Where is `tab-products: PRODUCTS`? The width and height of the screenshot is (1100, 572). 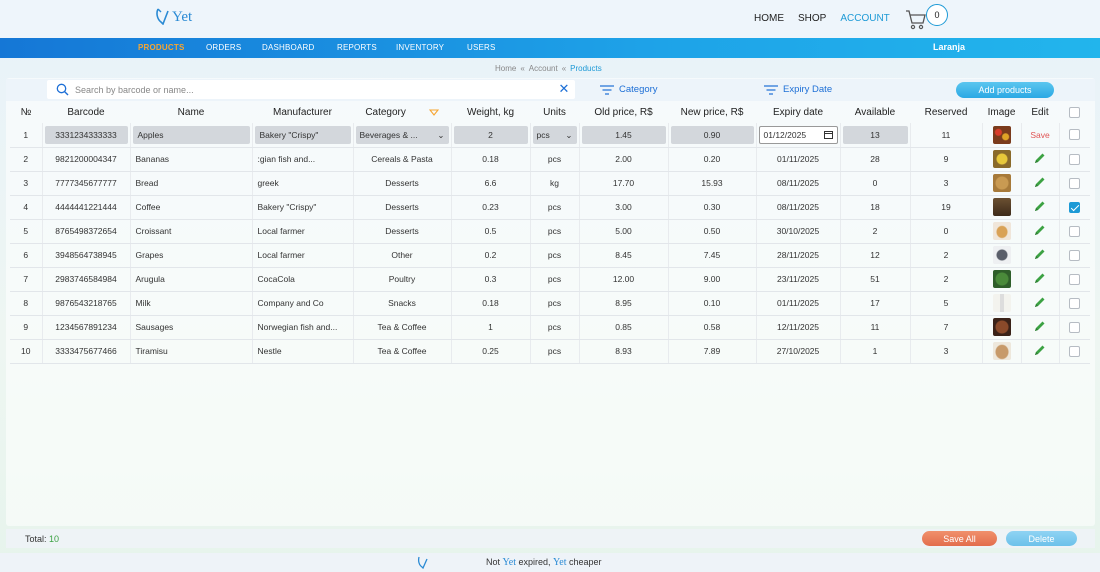 tab-products: PRODUCTS is located at coordinates (161, 47).